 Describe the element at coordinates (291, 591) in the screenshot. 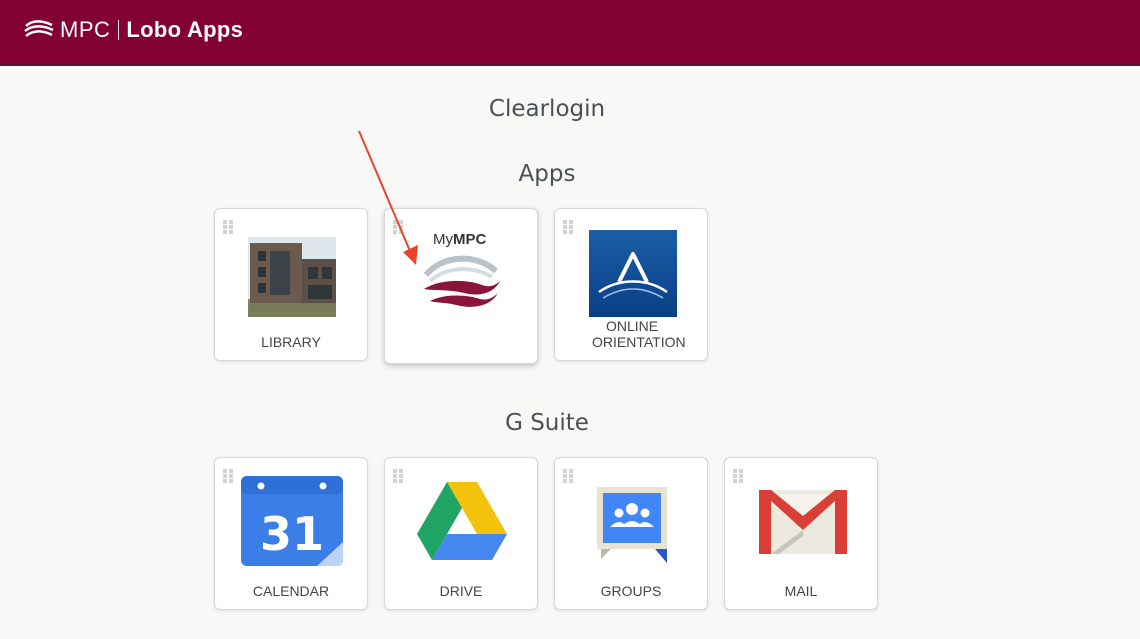

I see `tile-label: CALENDAR` at that location.